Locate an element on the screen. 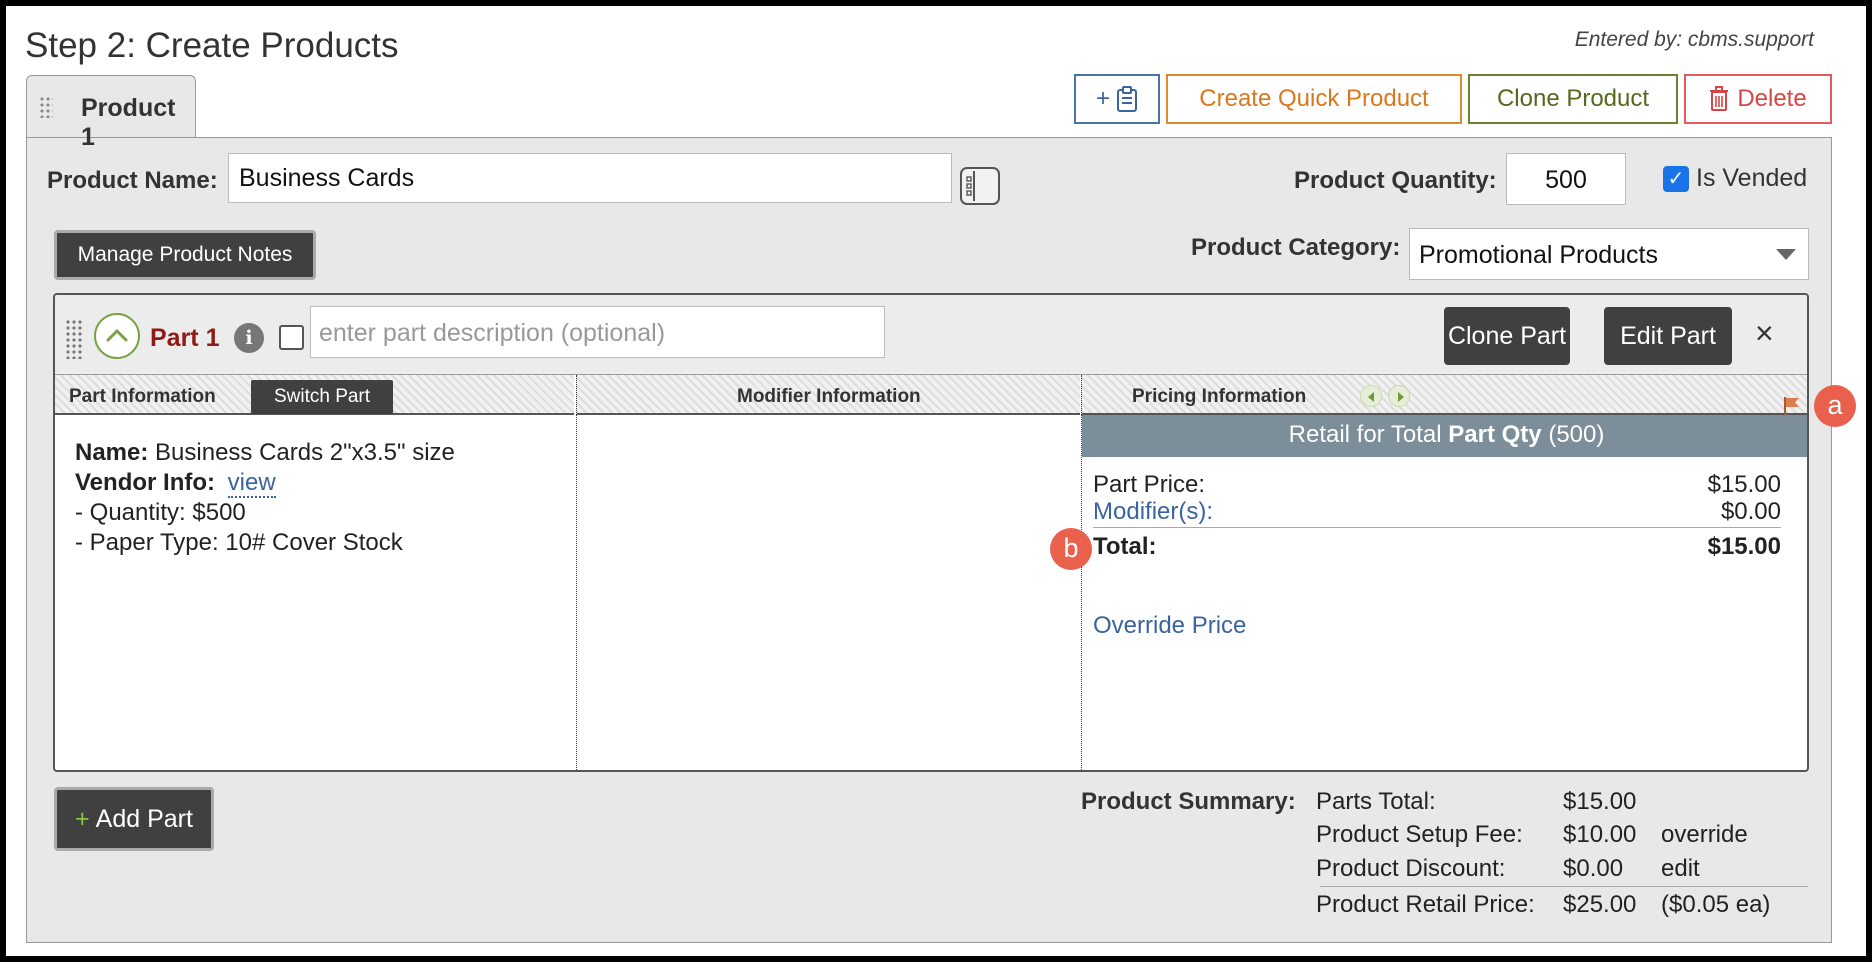  tab-product-1: Product 1 is located at coordinates (111, 113).